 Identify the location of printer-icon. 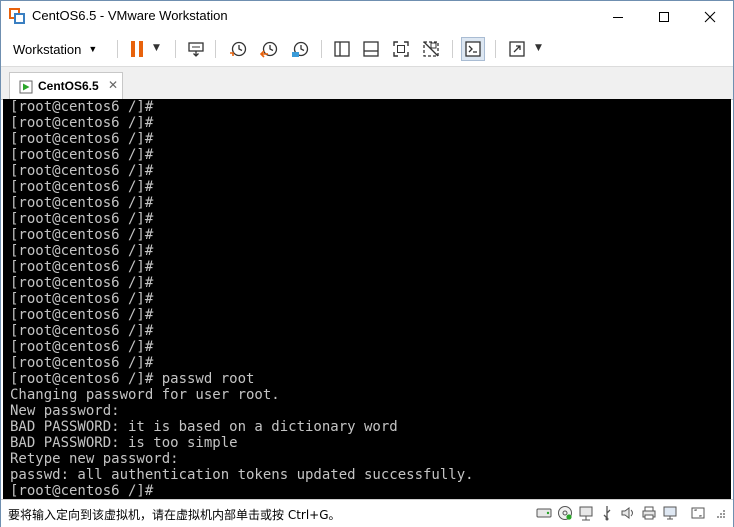
(649, 513).